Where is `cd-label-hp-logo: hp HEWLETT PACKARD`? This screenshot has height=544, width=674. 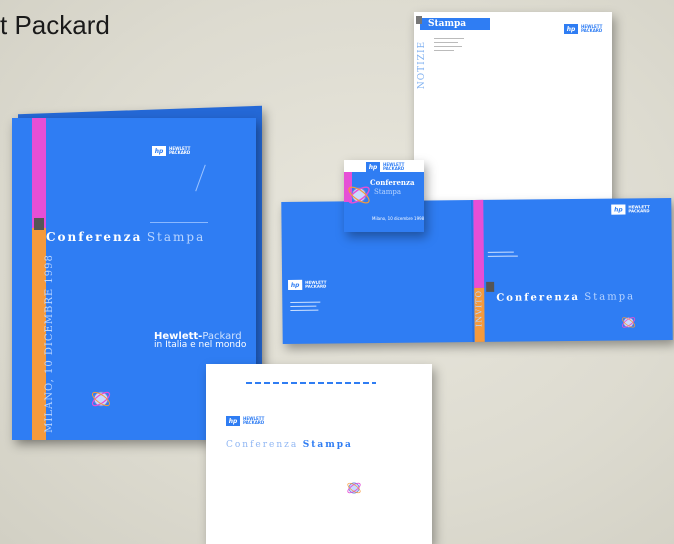 cd-label-hp-logo: hp HEWLETT PACKARD is located at coordinates (385, 167).